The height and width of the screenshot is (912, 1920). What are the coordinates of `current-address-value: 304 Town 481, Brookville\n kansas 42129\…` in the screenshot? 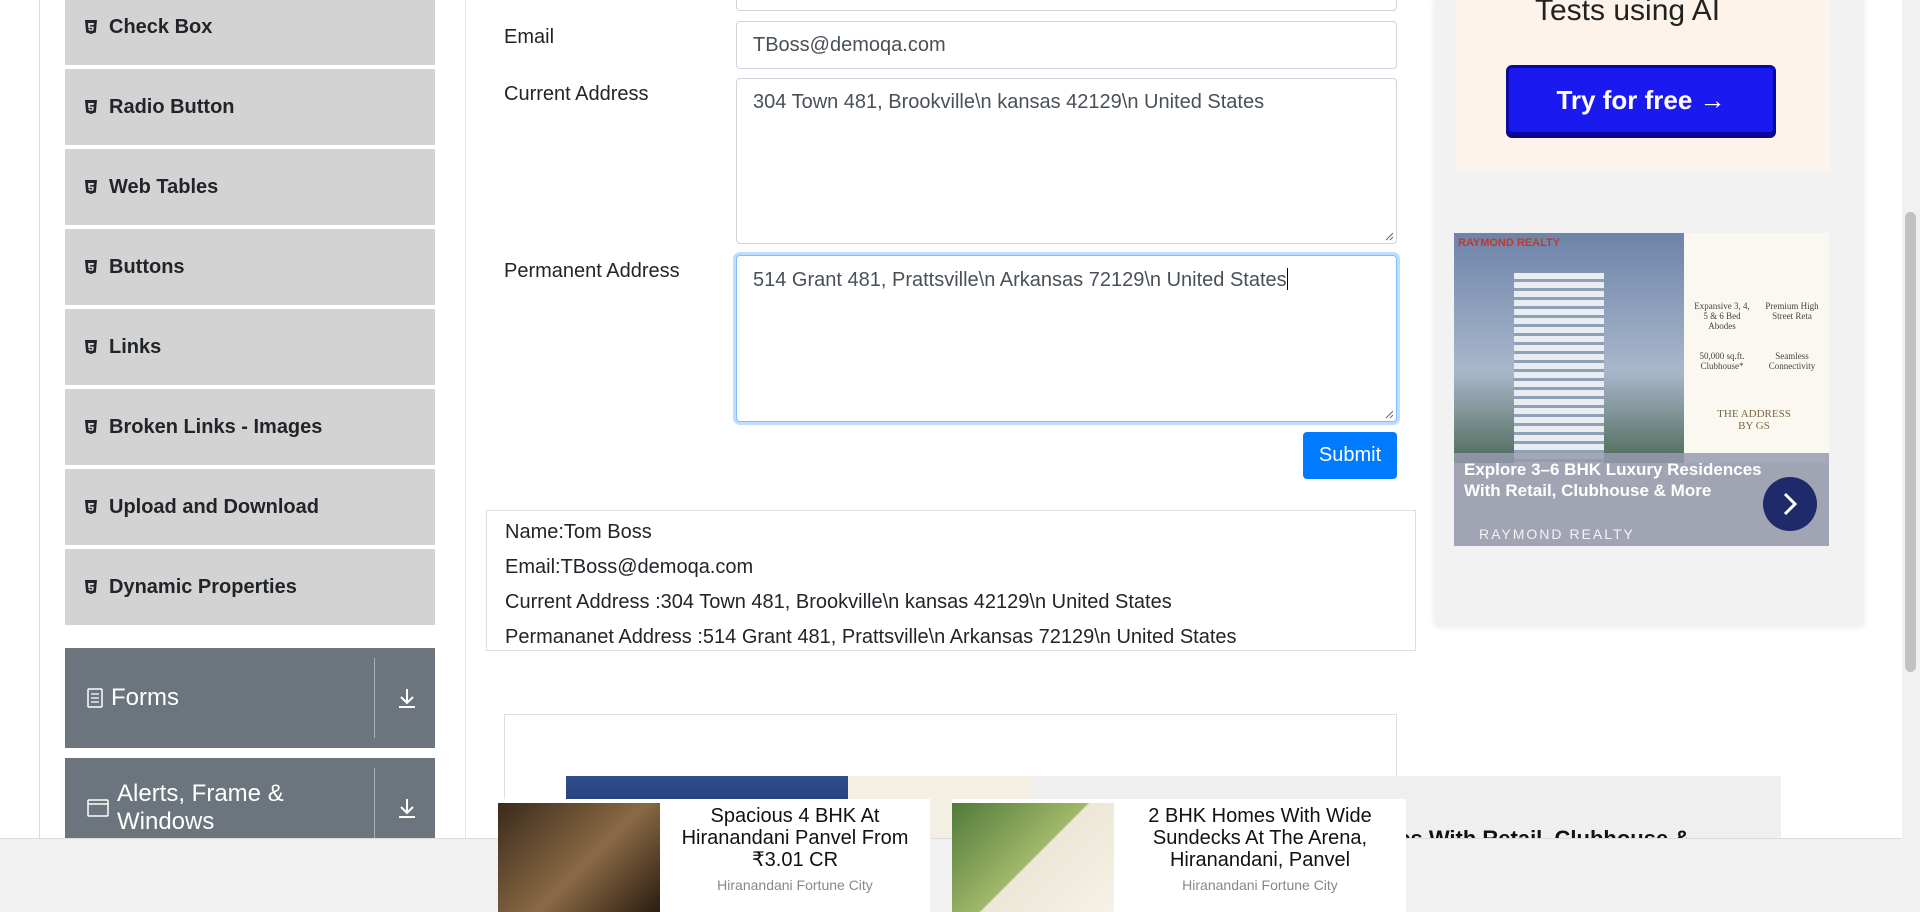 It's located at (1009, 102).